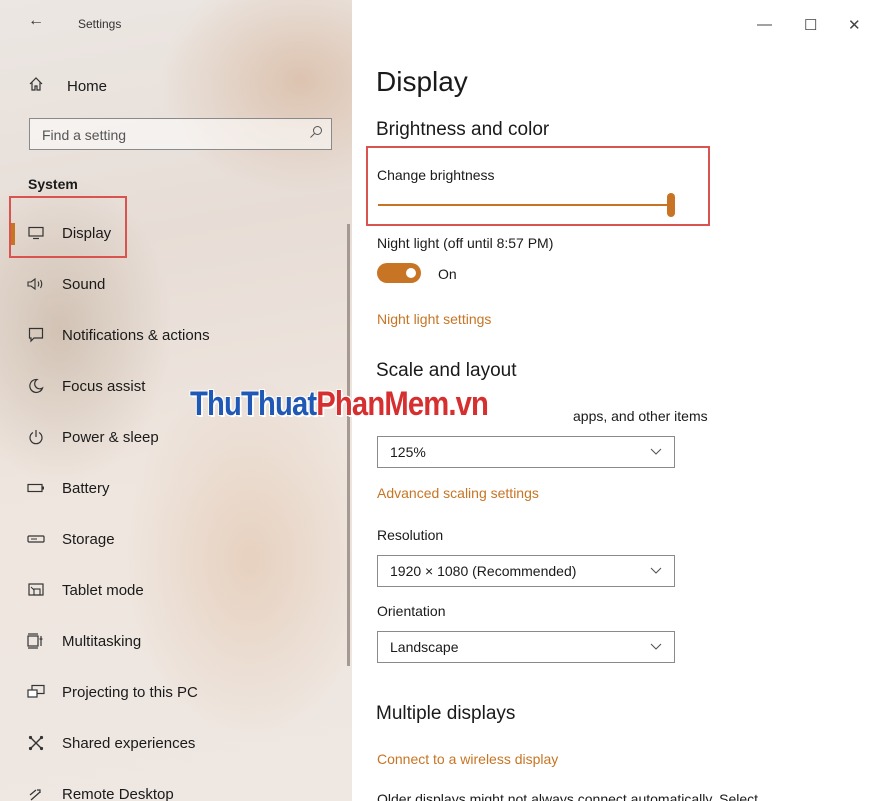  What do you see at coordinates (467, 759) in the screenshot?
I see `wireless-display-link: Connect to a wireless display` at bounding box center [467, 759].